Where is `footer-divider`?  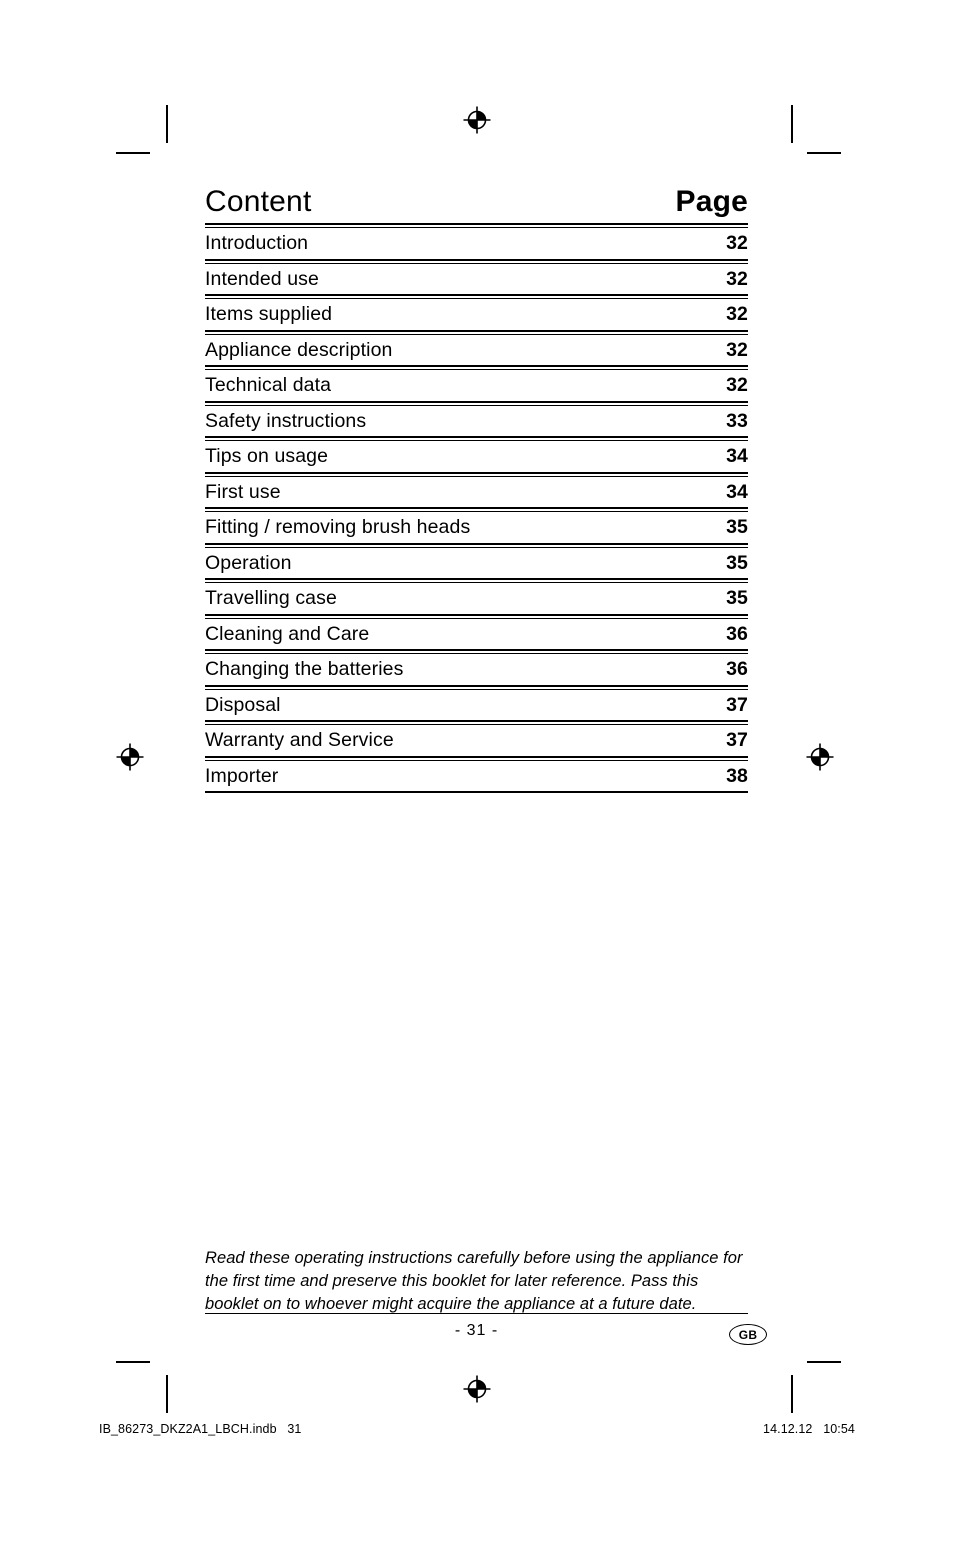 footer-divider is located at coordinates (476, 1313).